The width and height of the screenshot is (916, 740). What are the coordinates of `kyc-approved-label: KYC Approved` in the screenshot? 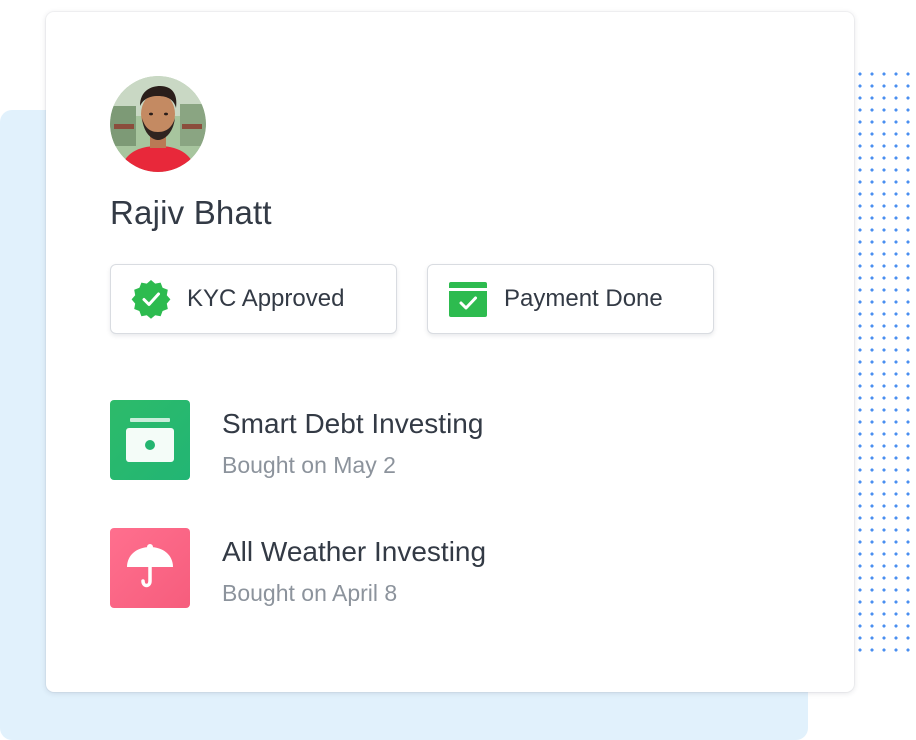 It's located at (266, 298).